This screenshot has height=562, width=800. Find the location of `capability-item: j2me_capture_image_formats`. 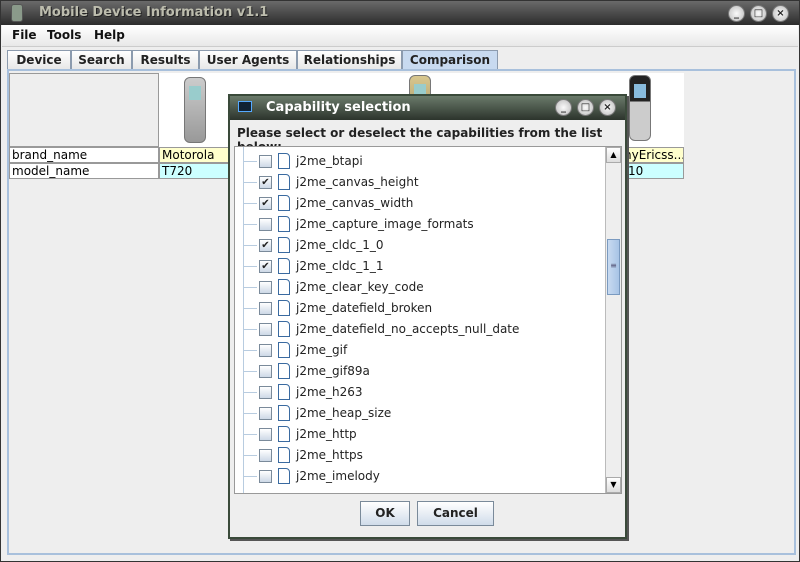

capability-item: j2me_capture_image_formats is located at coordinates (420, 224).